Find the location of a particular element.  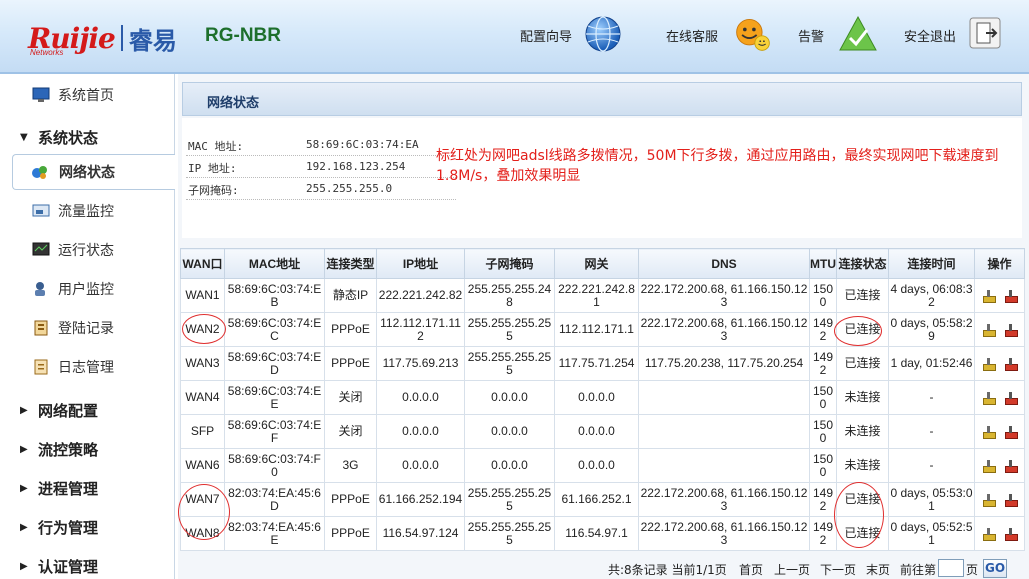

sidebar-item-traffic: 流量监控 is located at coordinates (87, 211).